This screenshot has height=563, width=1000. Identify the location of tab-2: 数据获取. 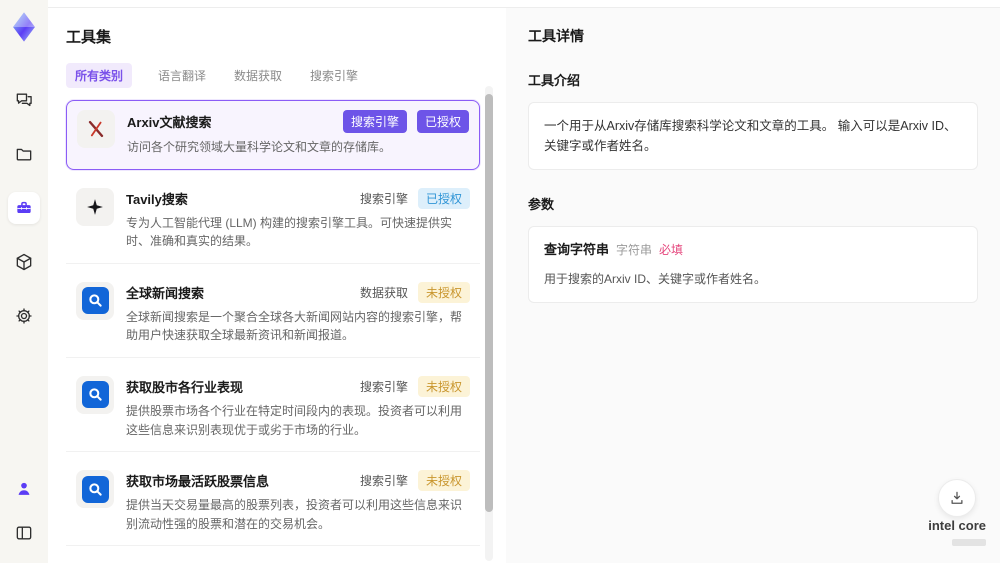
(258, 75).